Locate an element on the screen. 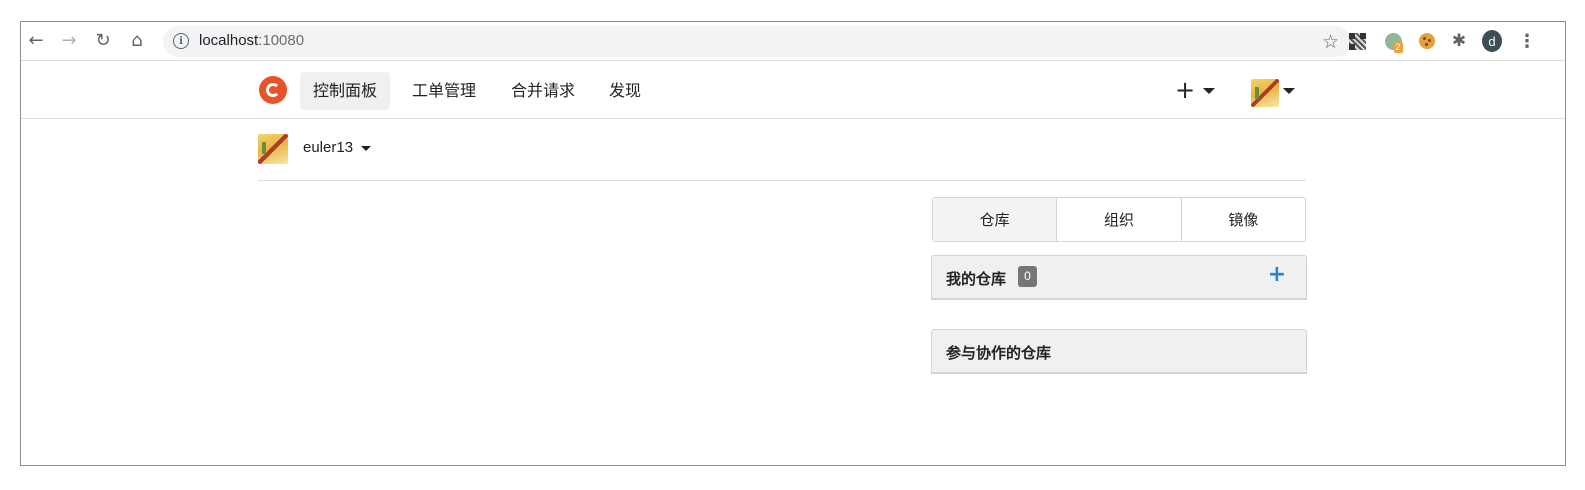 Image resolution: width=1585 pixels, height=490 pixels. dashboard-tabs: 仓库 组织 镜像 is located at coordinates (1119, 219).